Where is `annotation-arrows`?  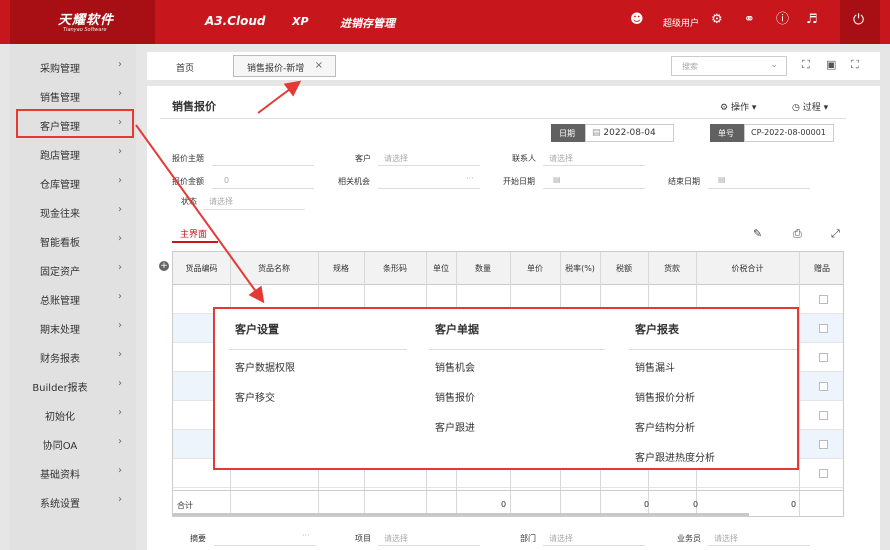
annotation-arrows is located at coordinates (218, 192).